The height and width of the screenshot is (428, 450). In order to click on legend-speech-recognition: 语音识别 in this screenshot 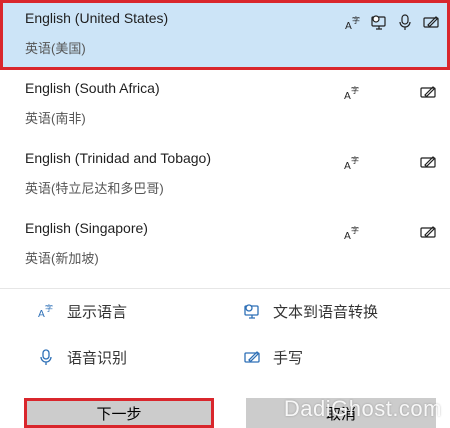, I will do `click(82, 357)`.